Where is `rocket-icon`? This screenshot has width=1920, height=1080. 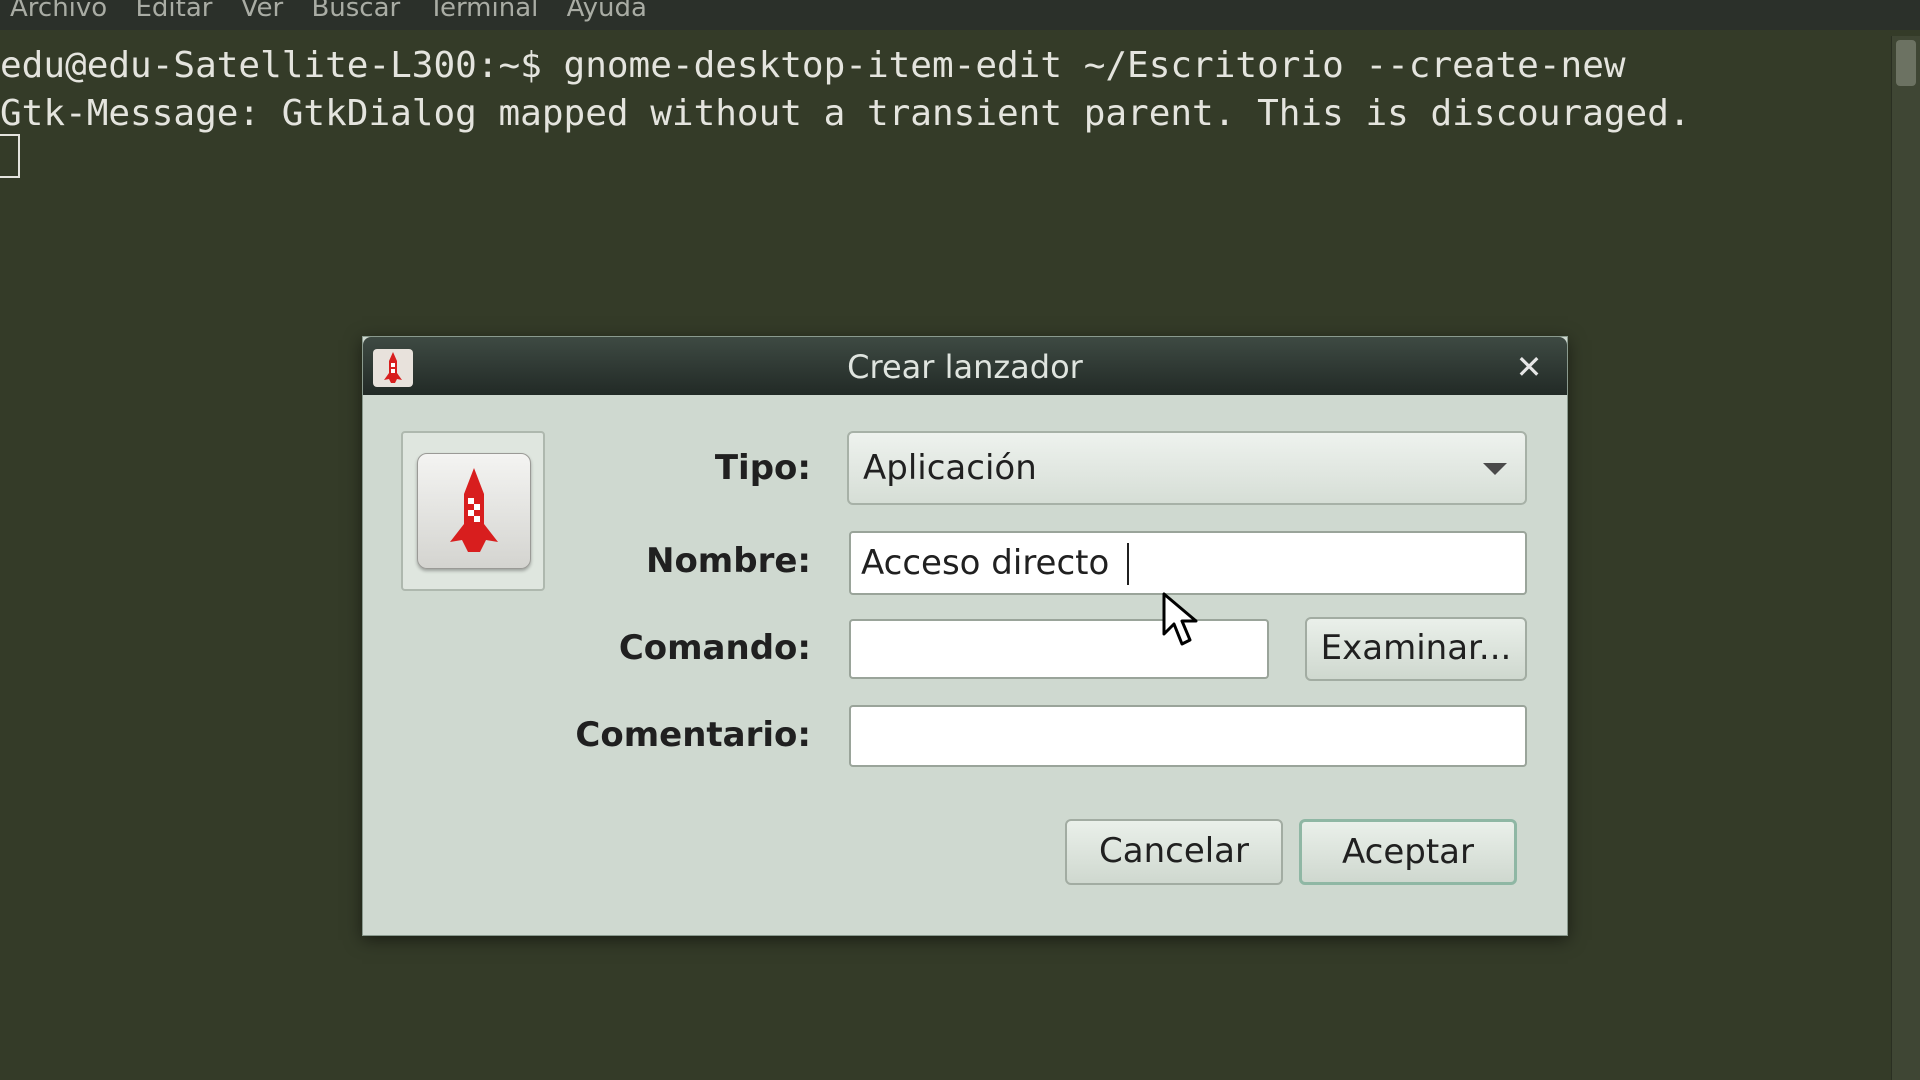 rocket-icon is located at coordinates (474, 511).